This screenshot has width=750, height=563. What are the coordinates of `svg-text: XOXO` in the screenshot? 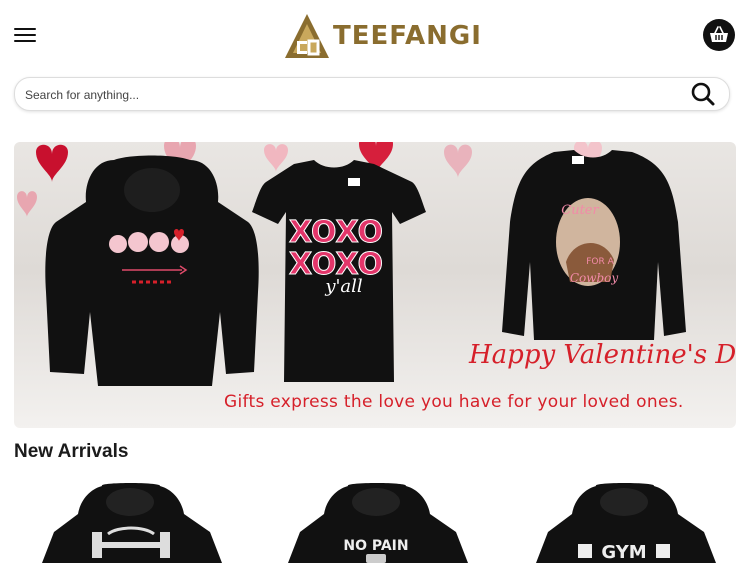 It's located at (336, 232).